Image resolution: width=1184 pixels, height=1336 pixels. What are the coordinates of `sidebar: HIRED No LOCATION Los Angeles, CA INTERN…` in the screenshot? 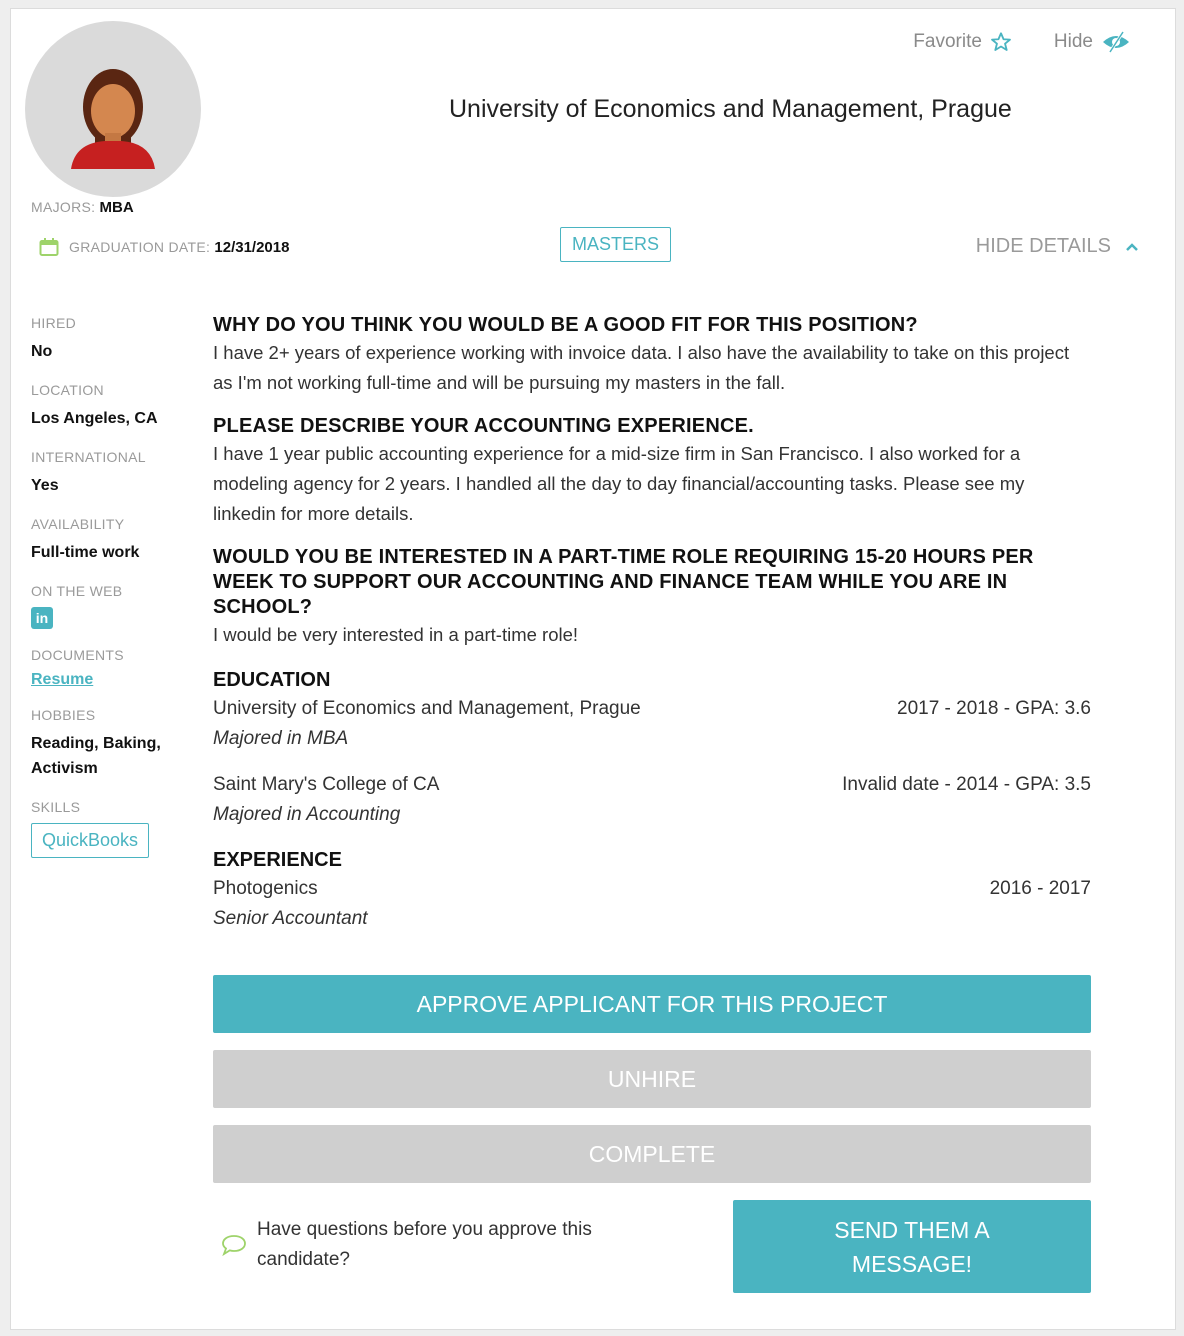 It's located at (111, 595).